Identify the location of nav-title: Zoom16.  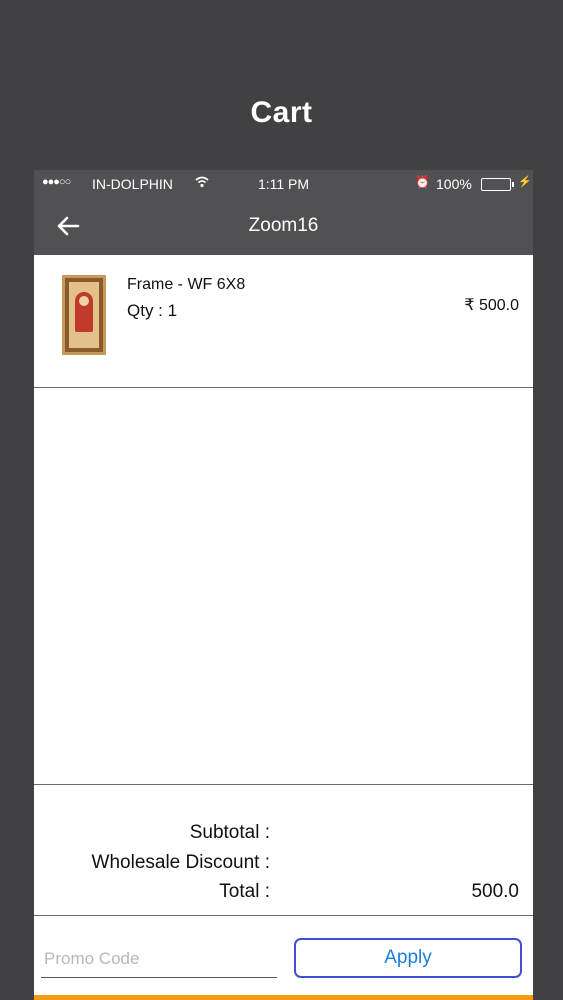
(283, 225).